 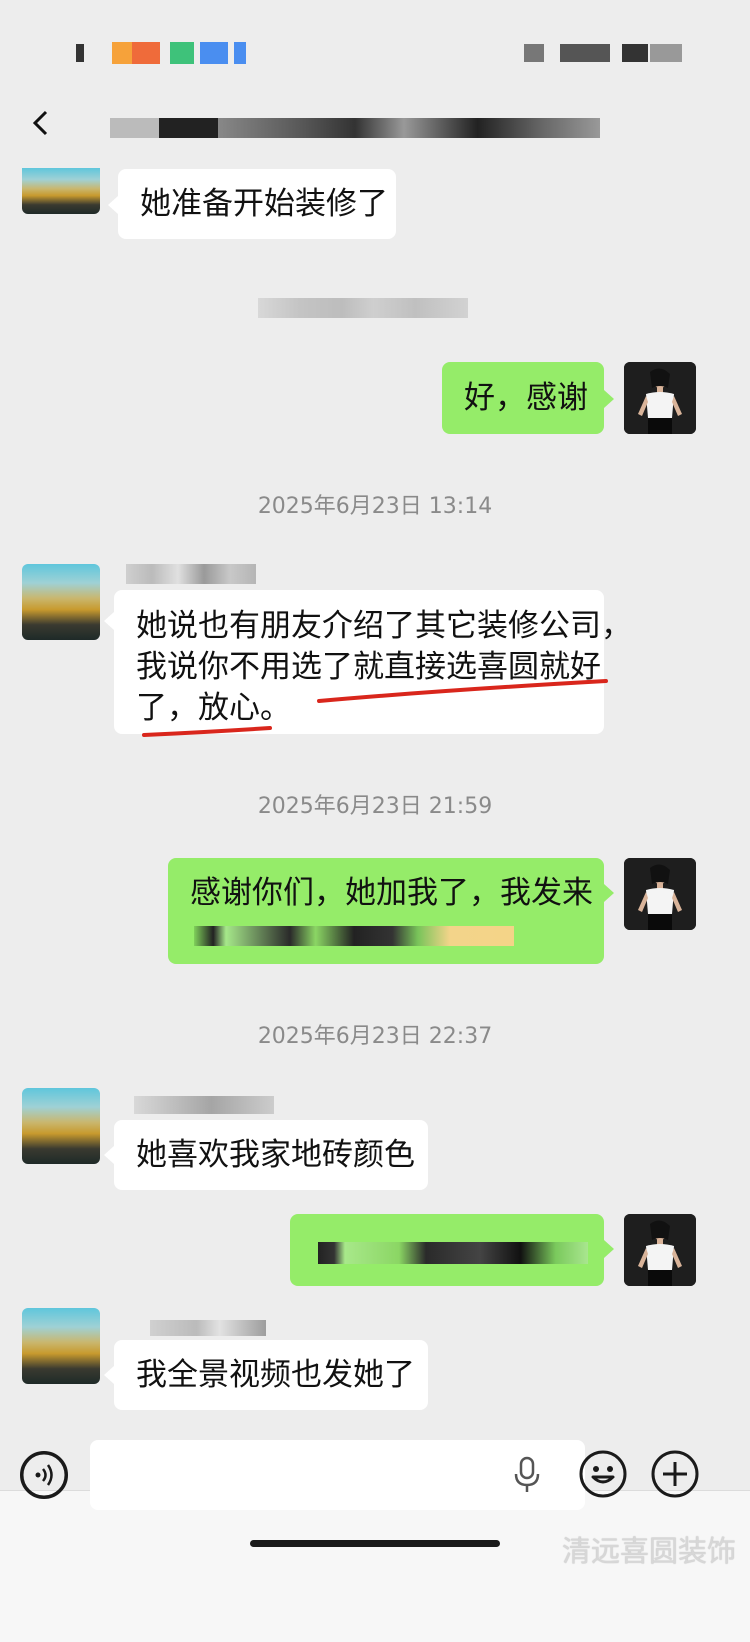 What do you see at coordinates (526, 398) in the screenshot?
I see `message-text: 好，感谢` at bounding box center [526, 398].